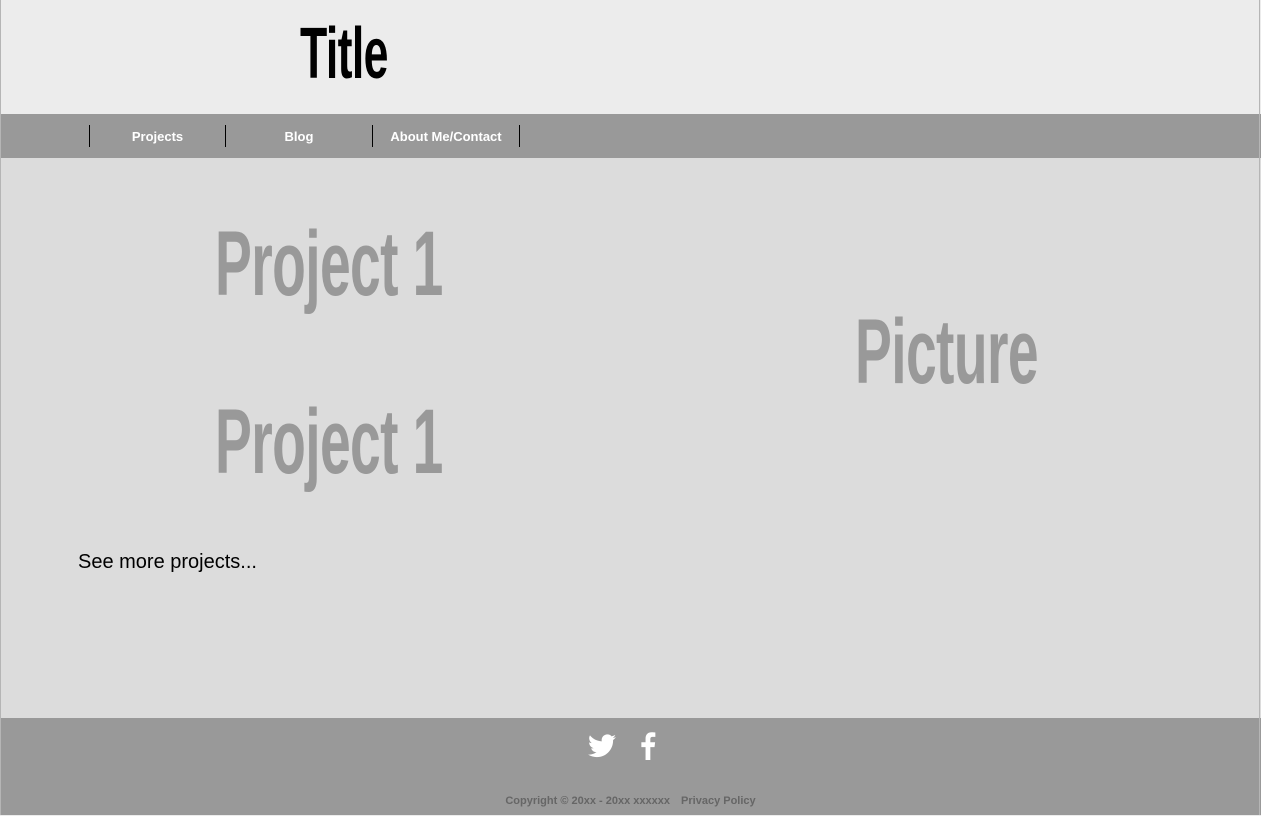  Describe the element at coordinates (344, 54) in the screenshot. I see `site-title: Title` at that location.